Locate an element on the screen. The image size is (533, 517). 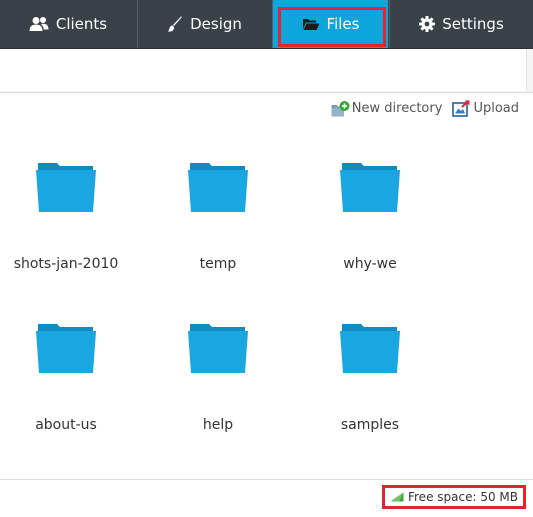
tab-design: Design is located at coordinates (204, 24).